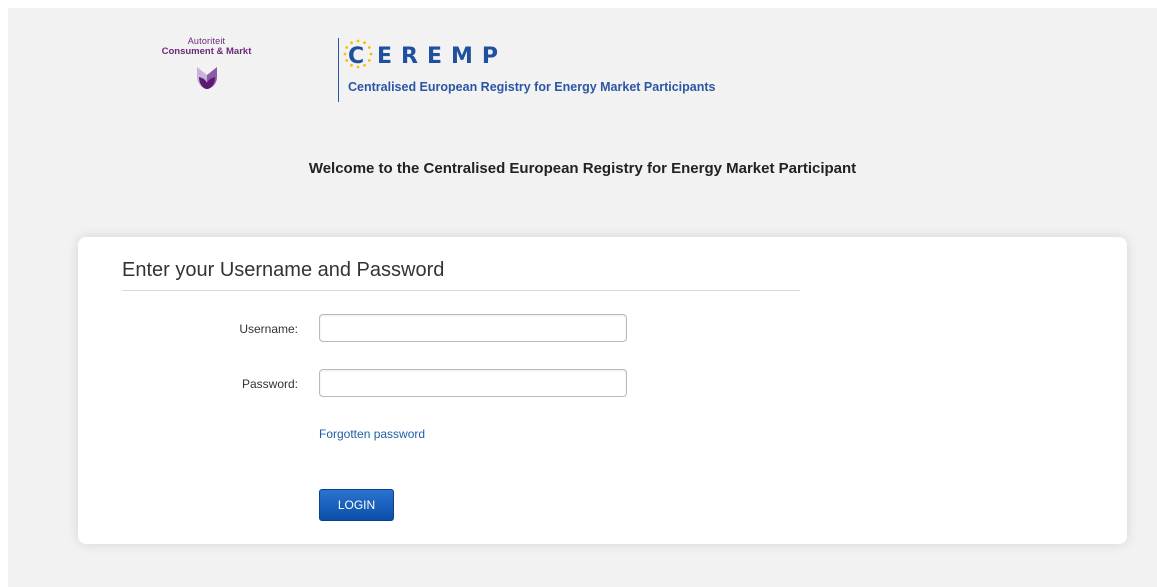 The height and width of the screenshot is (587, 1157). Describe the element at coordinates (356, 505) in the screenshot. I see `login-button: LOGIN` at that location.